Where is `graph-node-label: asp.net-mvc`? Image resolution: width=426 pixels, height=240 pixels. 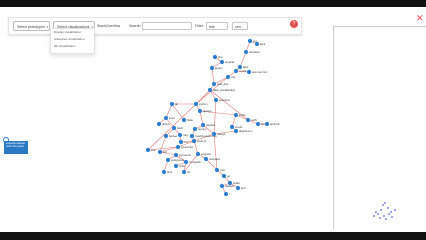
graph-node-label: asp.net-mvc is located at coordinates (260, 72).